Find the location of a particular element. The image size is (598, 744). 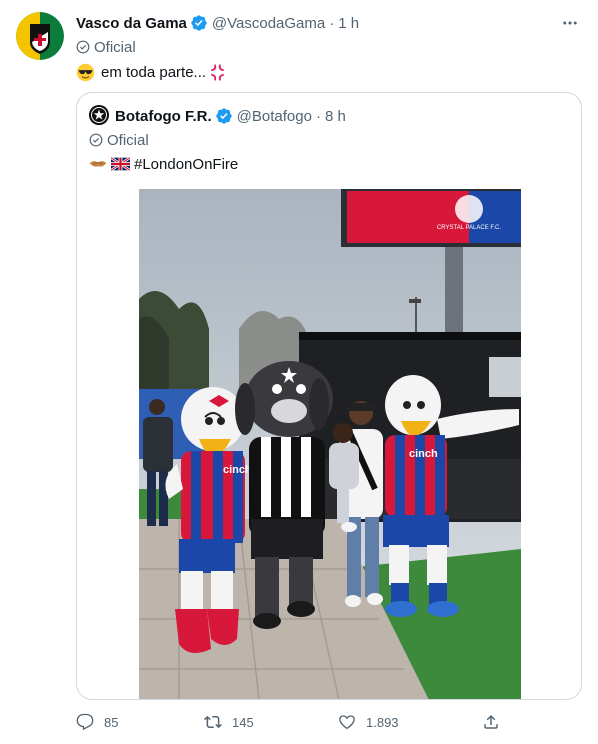

avatar is located at coordinates (40, 36).